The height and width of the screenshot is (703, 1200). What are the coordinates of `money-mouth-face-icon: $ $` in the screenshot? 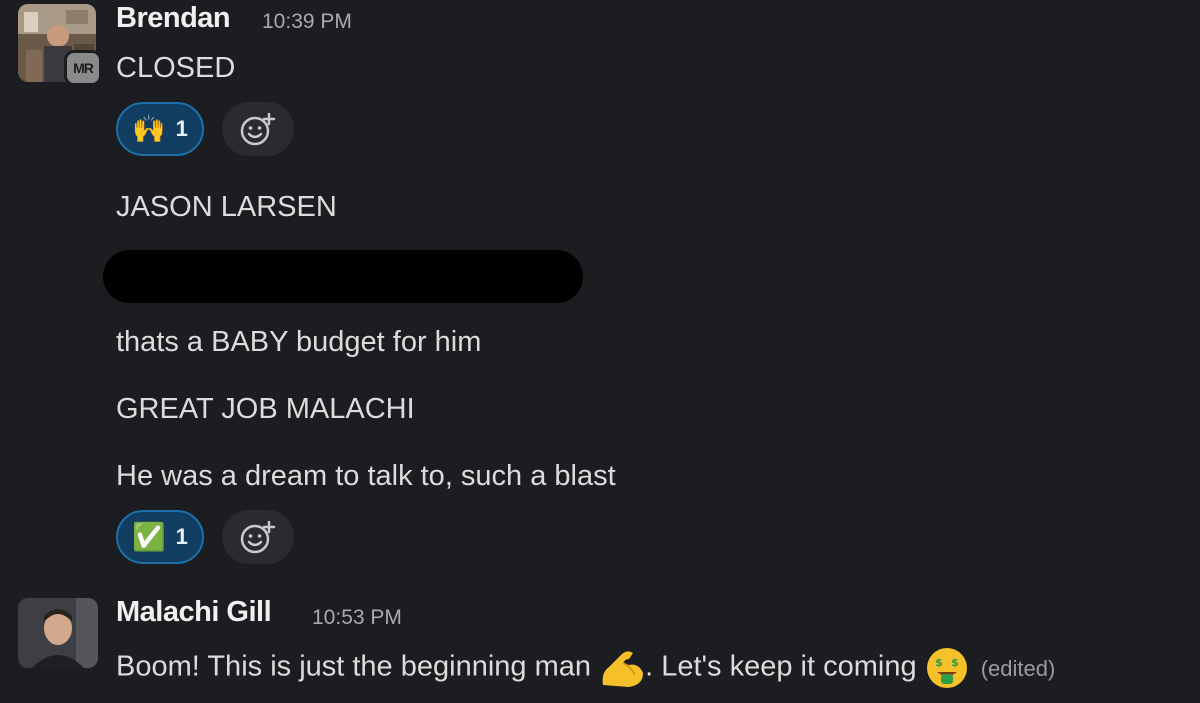 It's located at (946, 668).